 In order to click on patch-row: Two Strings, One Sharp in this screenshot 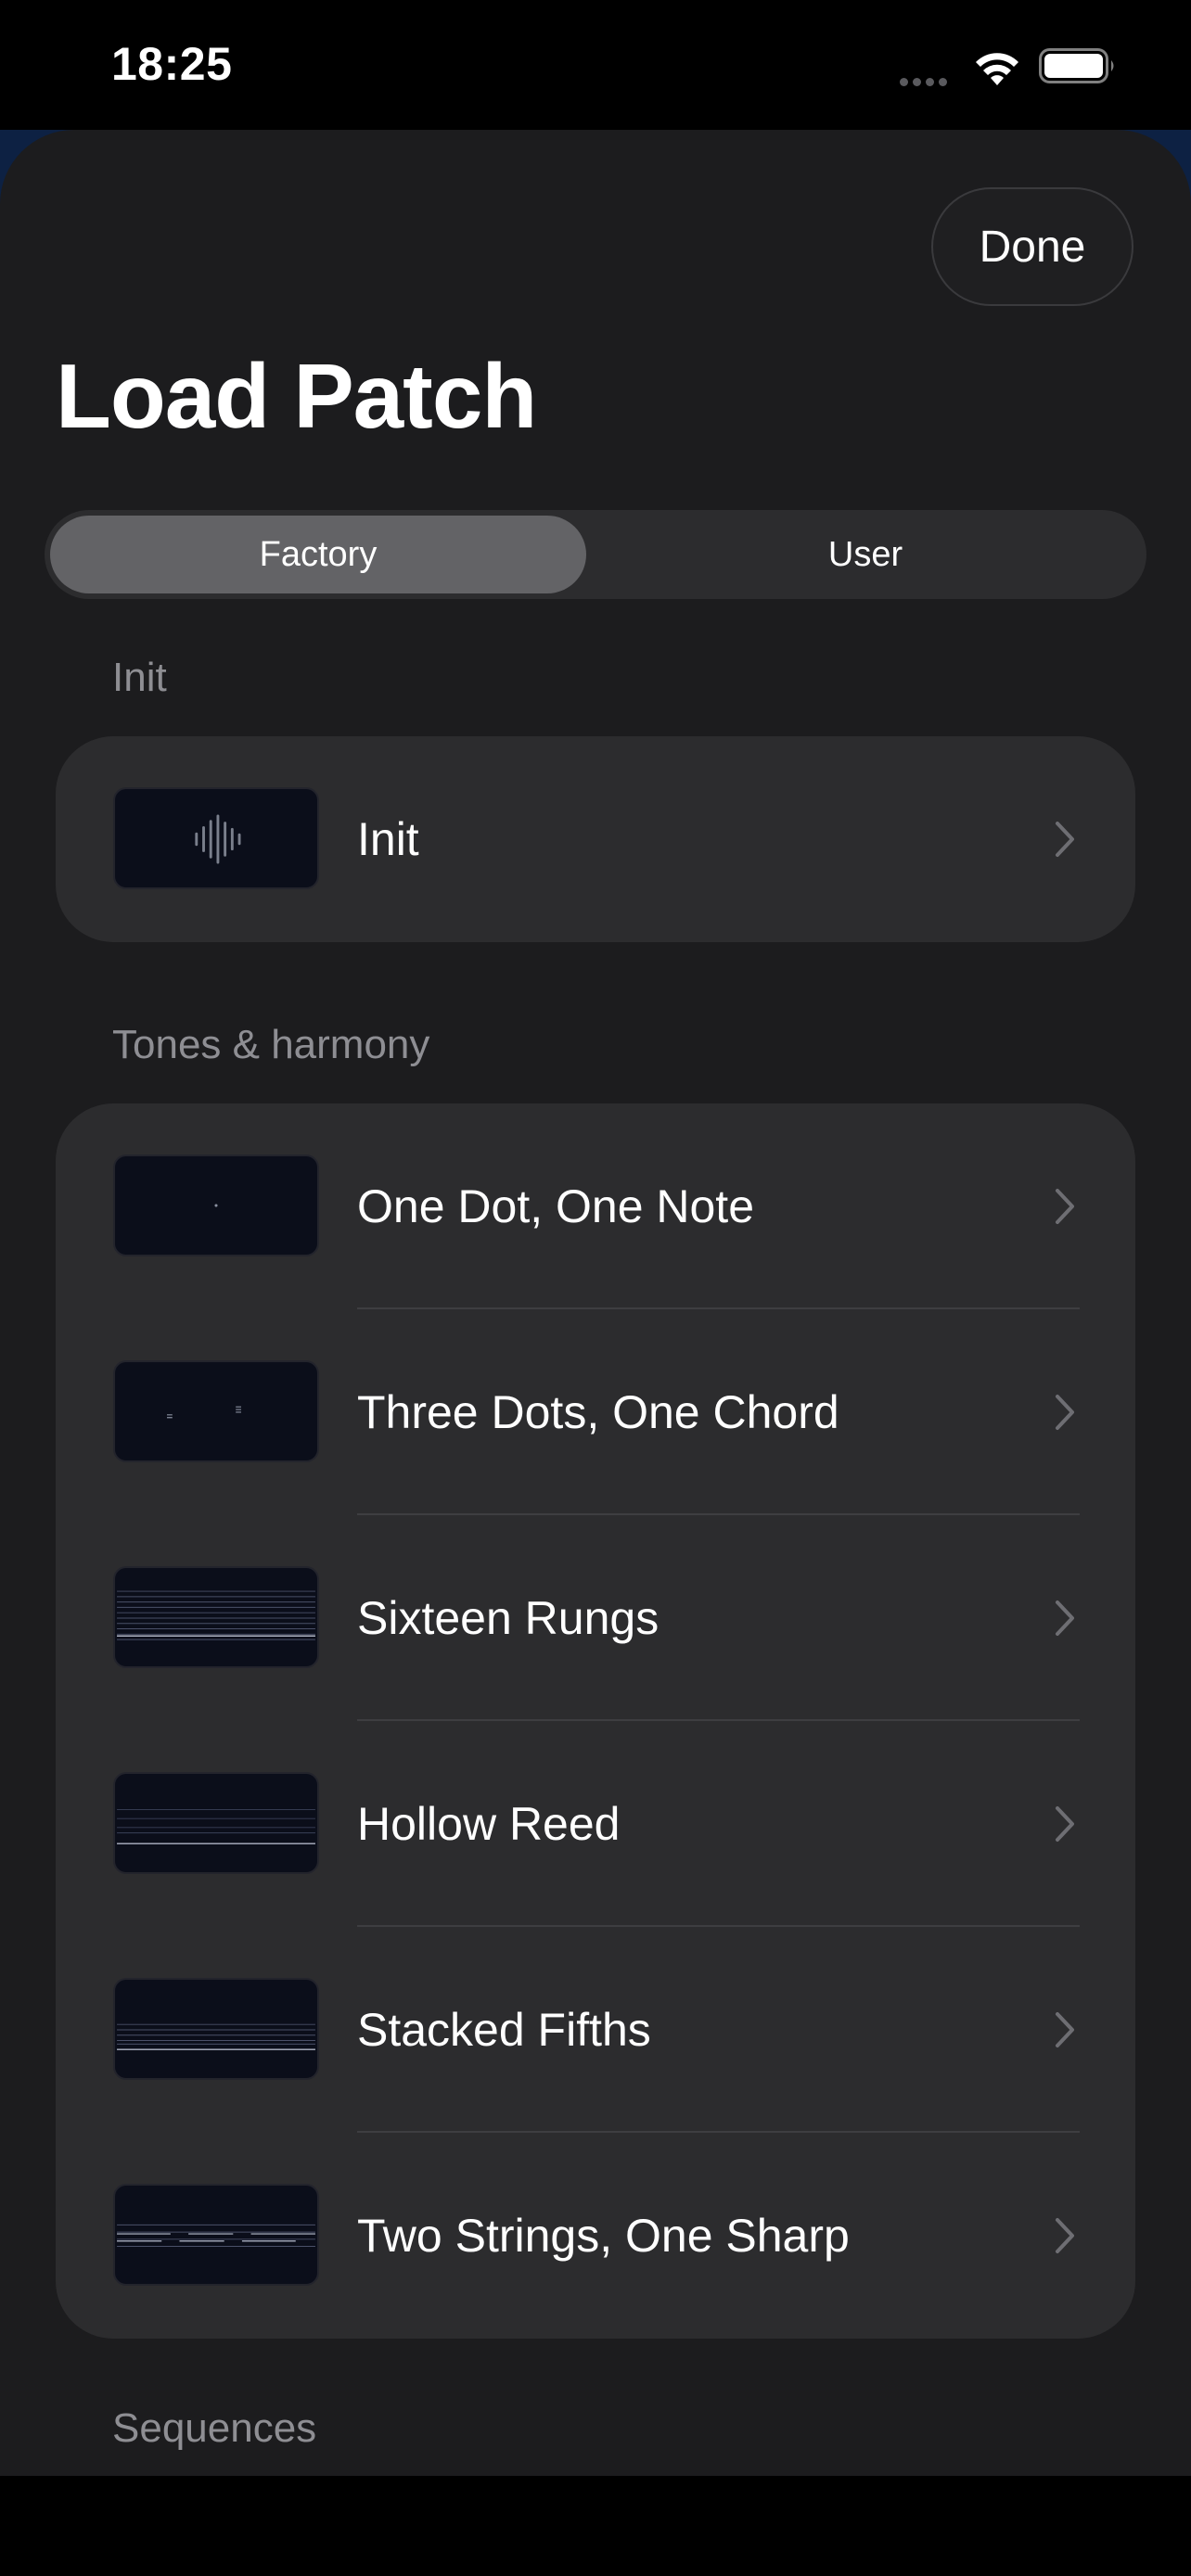, I will do `click(595, 2236)`.